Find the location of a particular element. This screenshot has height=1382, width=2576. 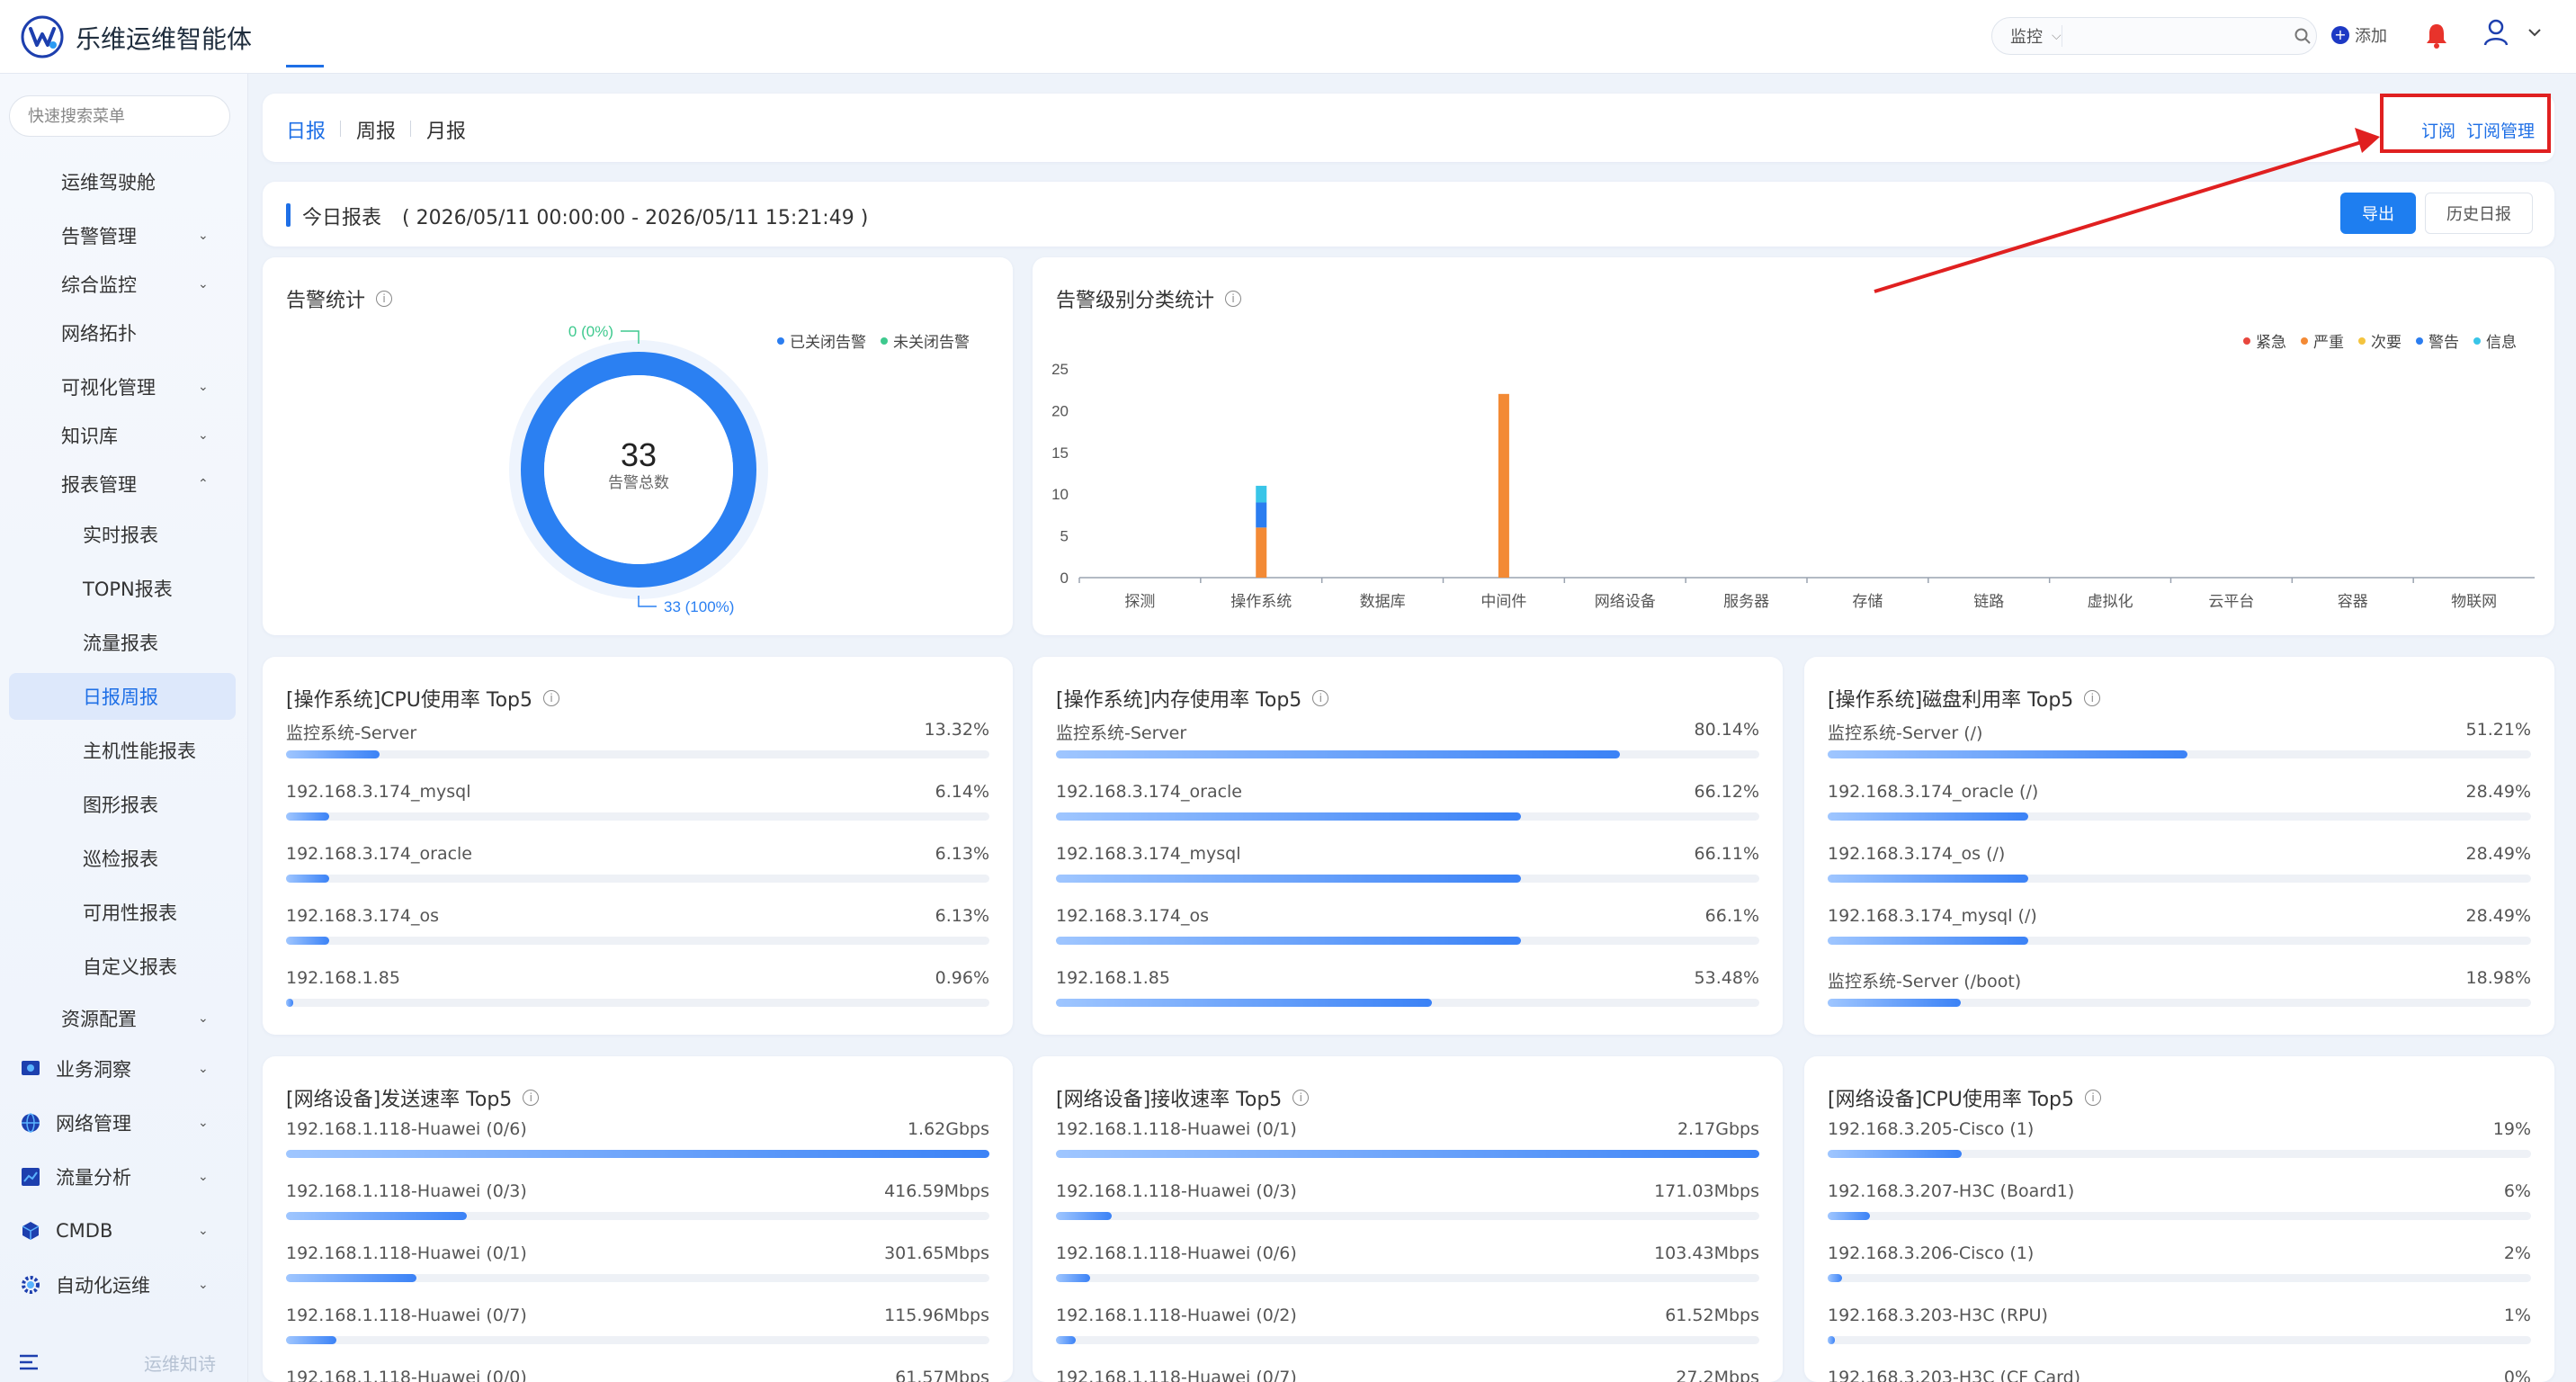

sidebar-item-label: 主机性能报表 is located at coordinates (139, 751).